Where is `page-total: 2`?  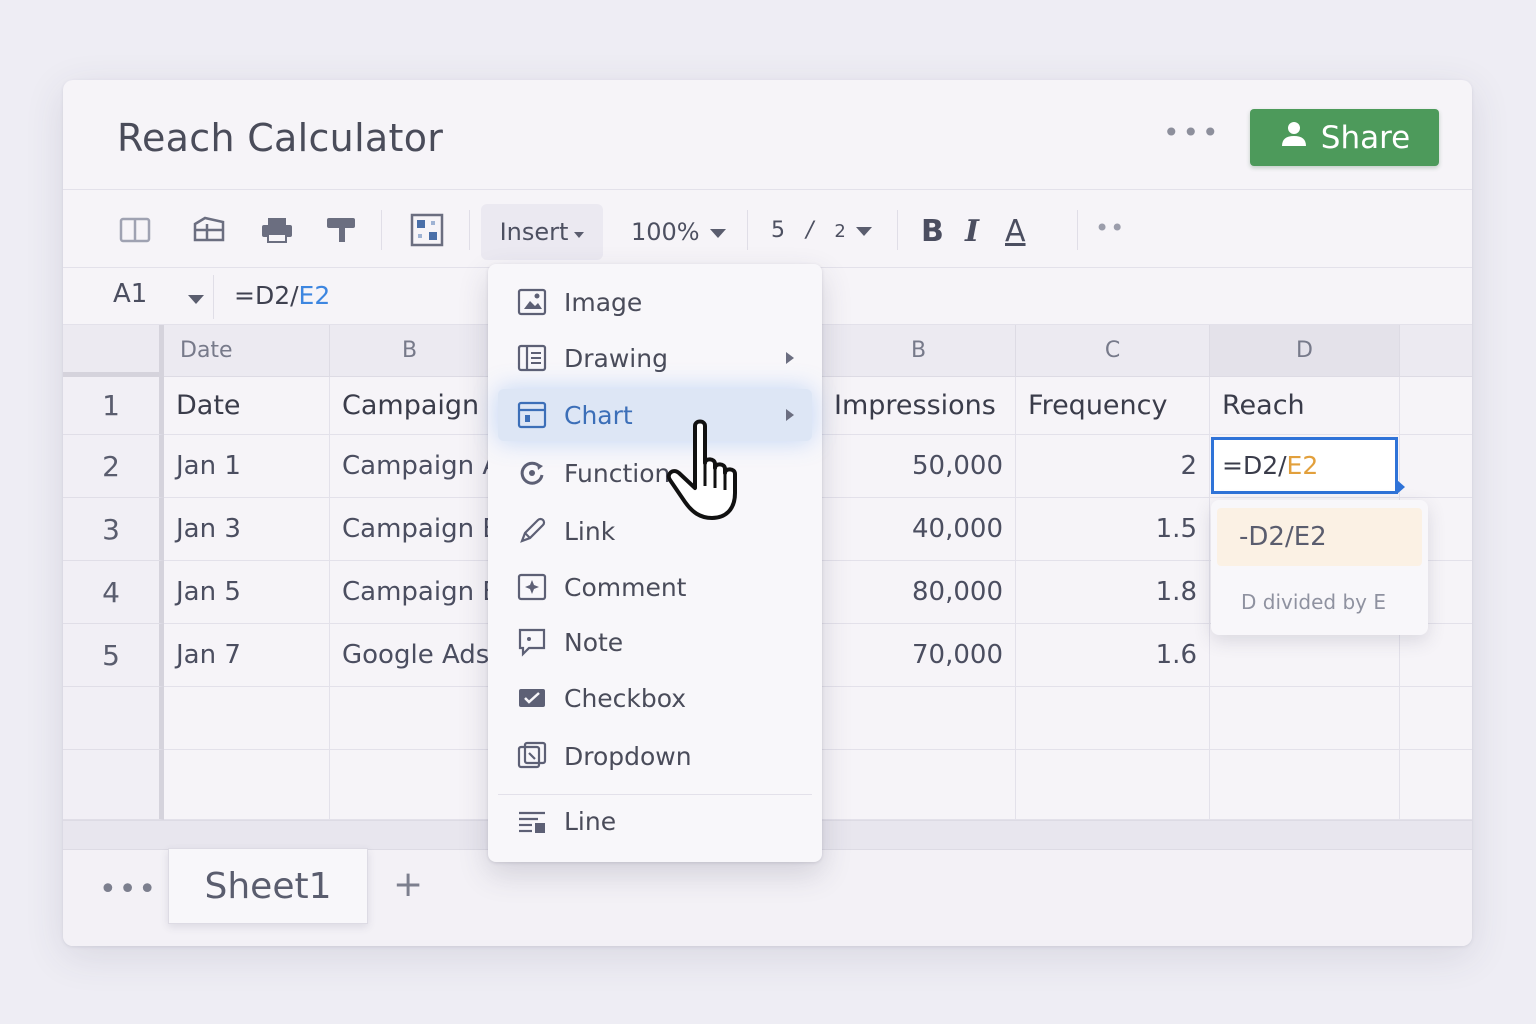
page-total: 2 is located at coordinates (840, 231).